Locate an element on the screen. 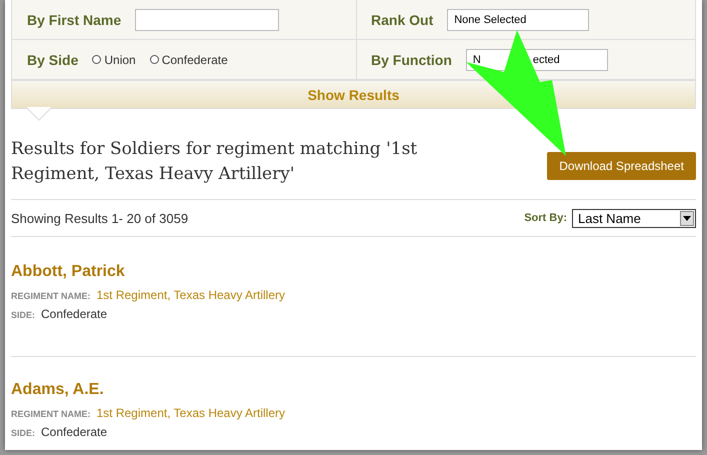 The width and height of the screenshot is (707, 455). download-button: Download Spreadsheet is located at coordinates (621, 166).